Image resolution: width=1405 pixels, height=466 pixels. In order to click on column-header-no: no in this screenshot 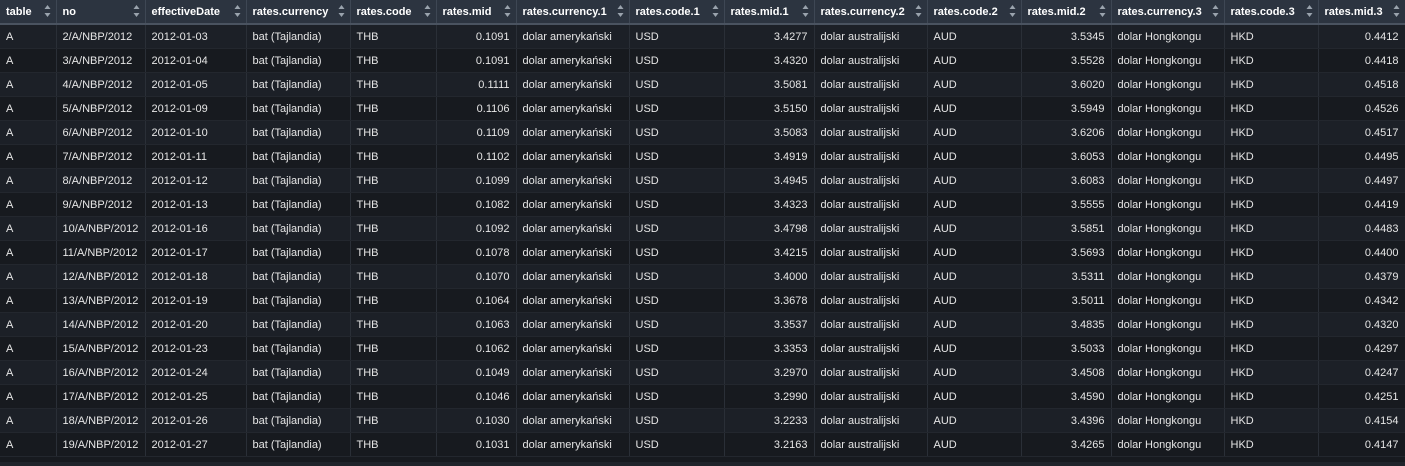, I will do `click(101, 12)`.